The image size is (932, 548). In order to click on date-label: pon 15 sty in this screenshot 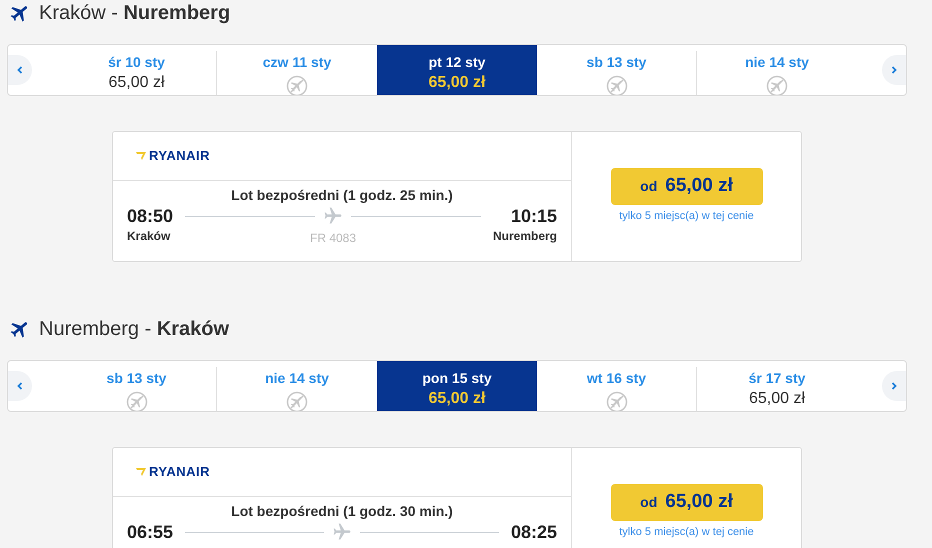, I will do `click(457, 378)`.